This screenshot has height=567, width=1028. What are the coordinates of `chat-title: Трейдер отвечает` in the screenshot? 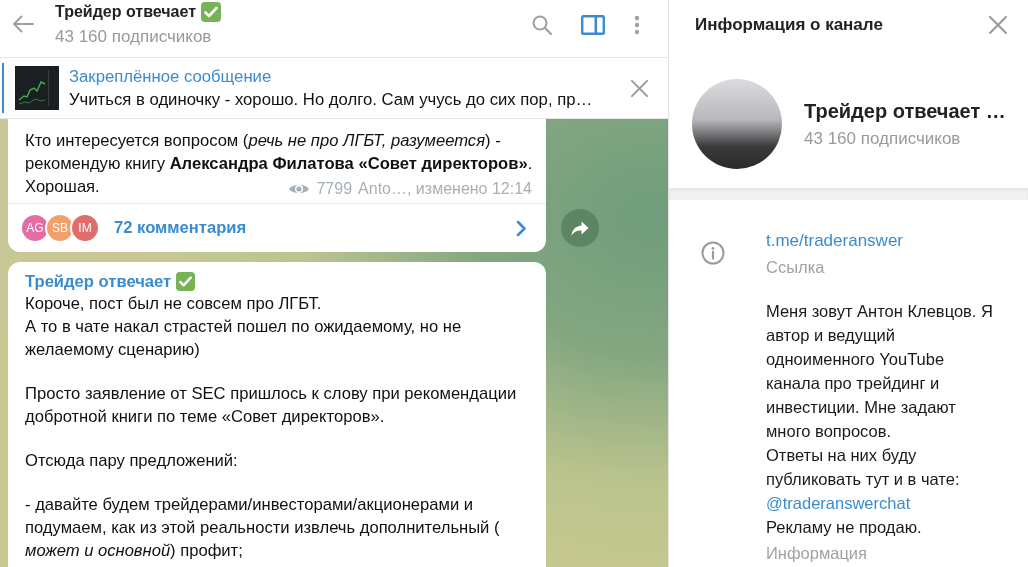 It's located at (125, 12).